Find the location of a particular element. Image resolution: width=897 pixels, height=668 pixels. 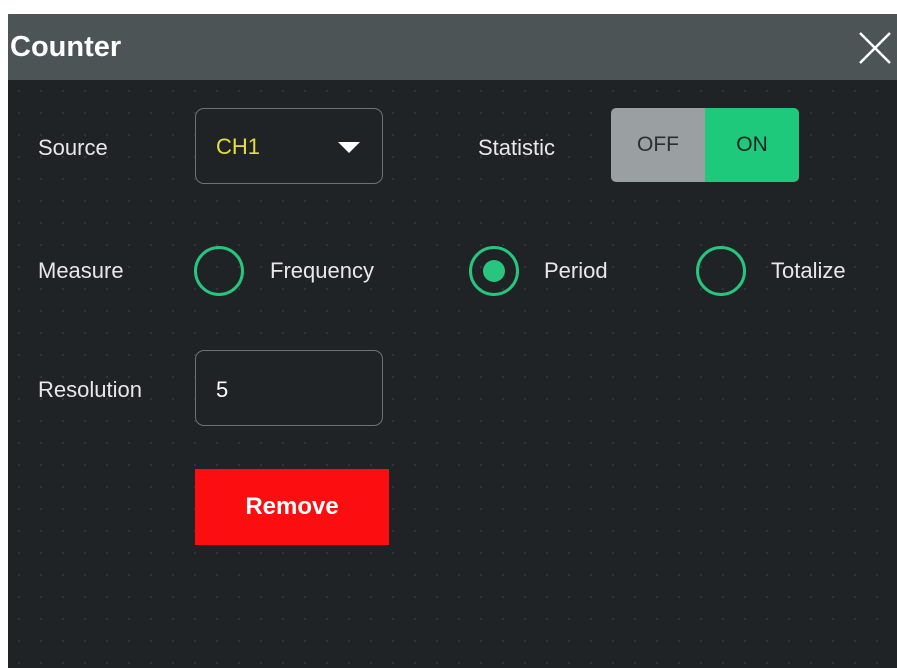

radio-period is located at coordinates (494, 271).